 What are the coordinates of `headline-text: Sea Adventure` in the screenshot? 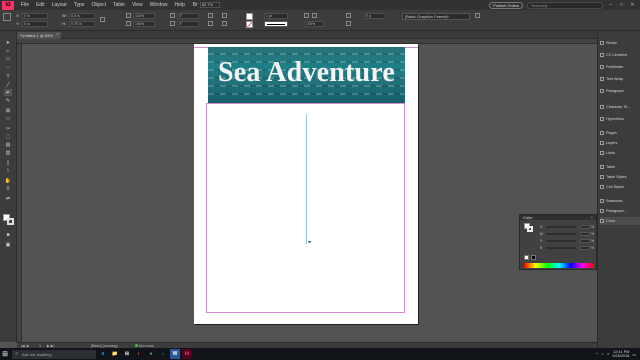 It's located at (306, 73).